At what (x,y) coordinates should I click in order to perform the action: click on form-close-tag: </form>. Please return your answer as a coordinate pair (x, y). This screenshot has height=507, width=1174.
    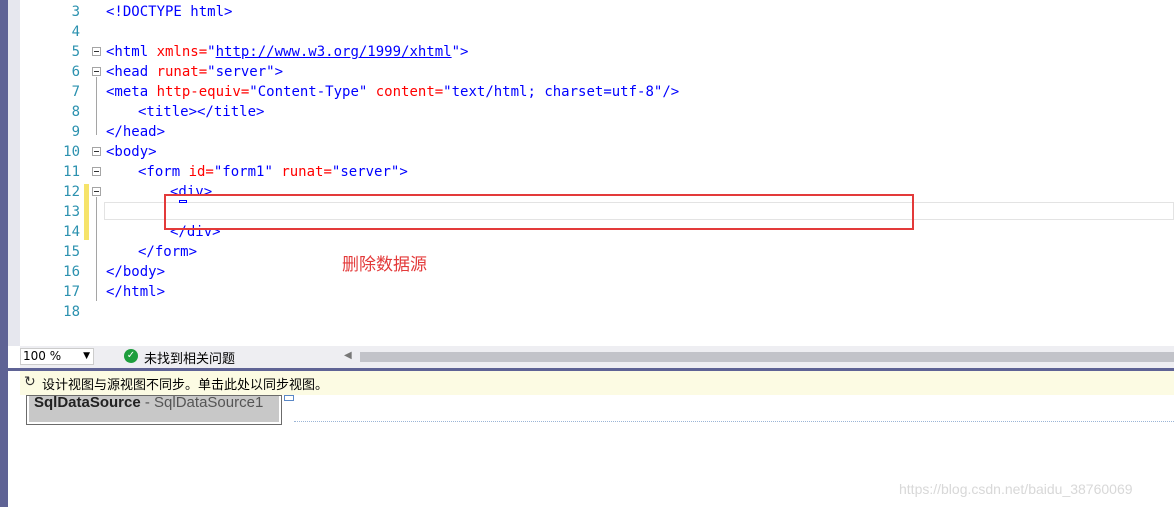
    Looking at the image, I should click on (168, 252).